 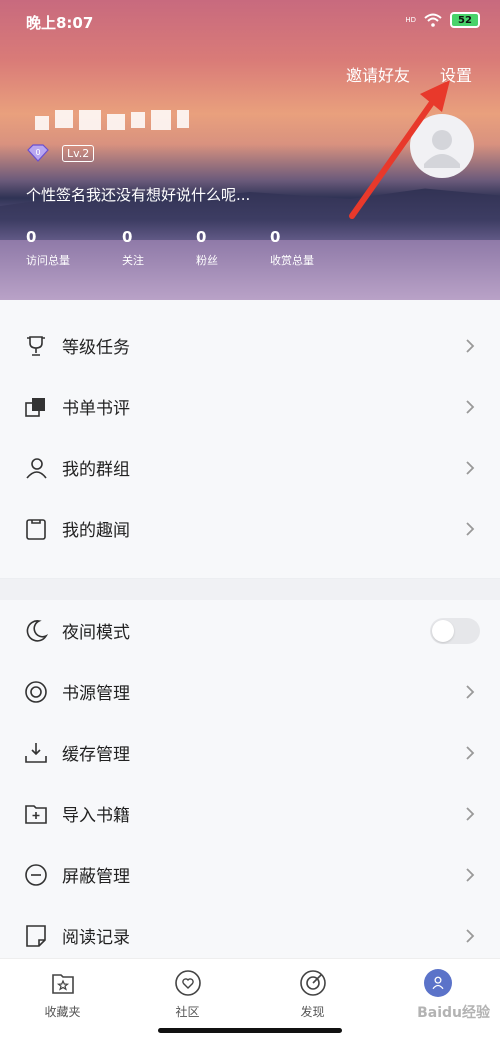 What do you see at coordinates (312, 983) in the screenshot?
I see `discover-icon` at bounding box center [312, 983].